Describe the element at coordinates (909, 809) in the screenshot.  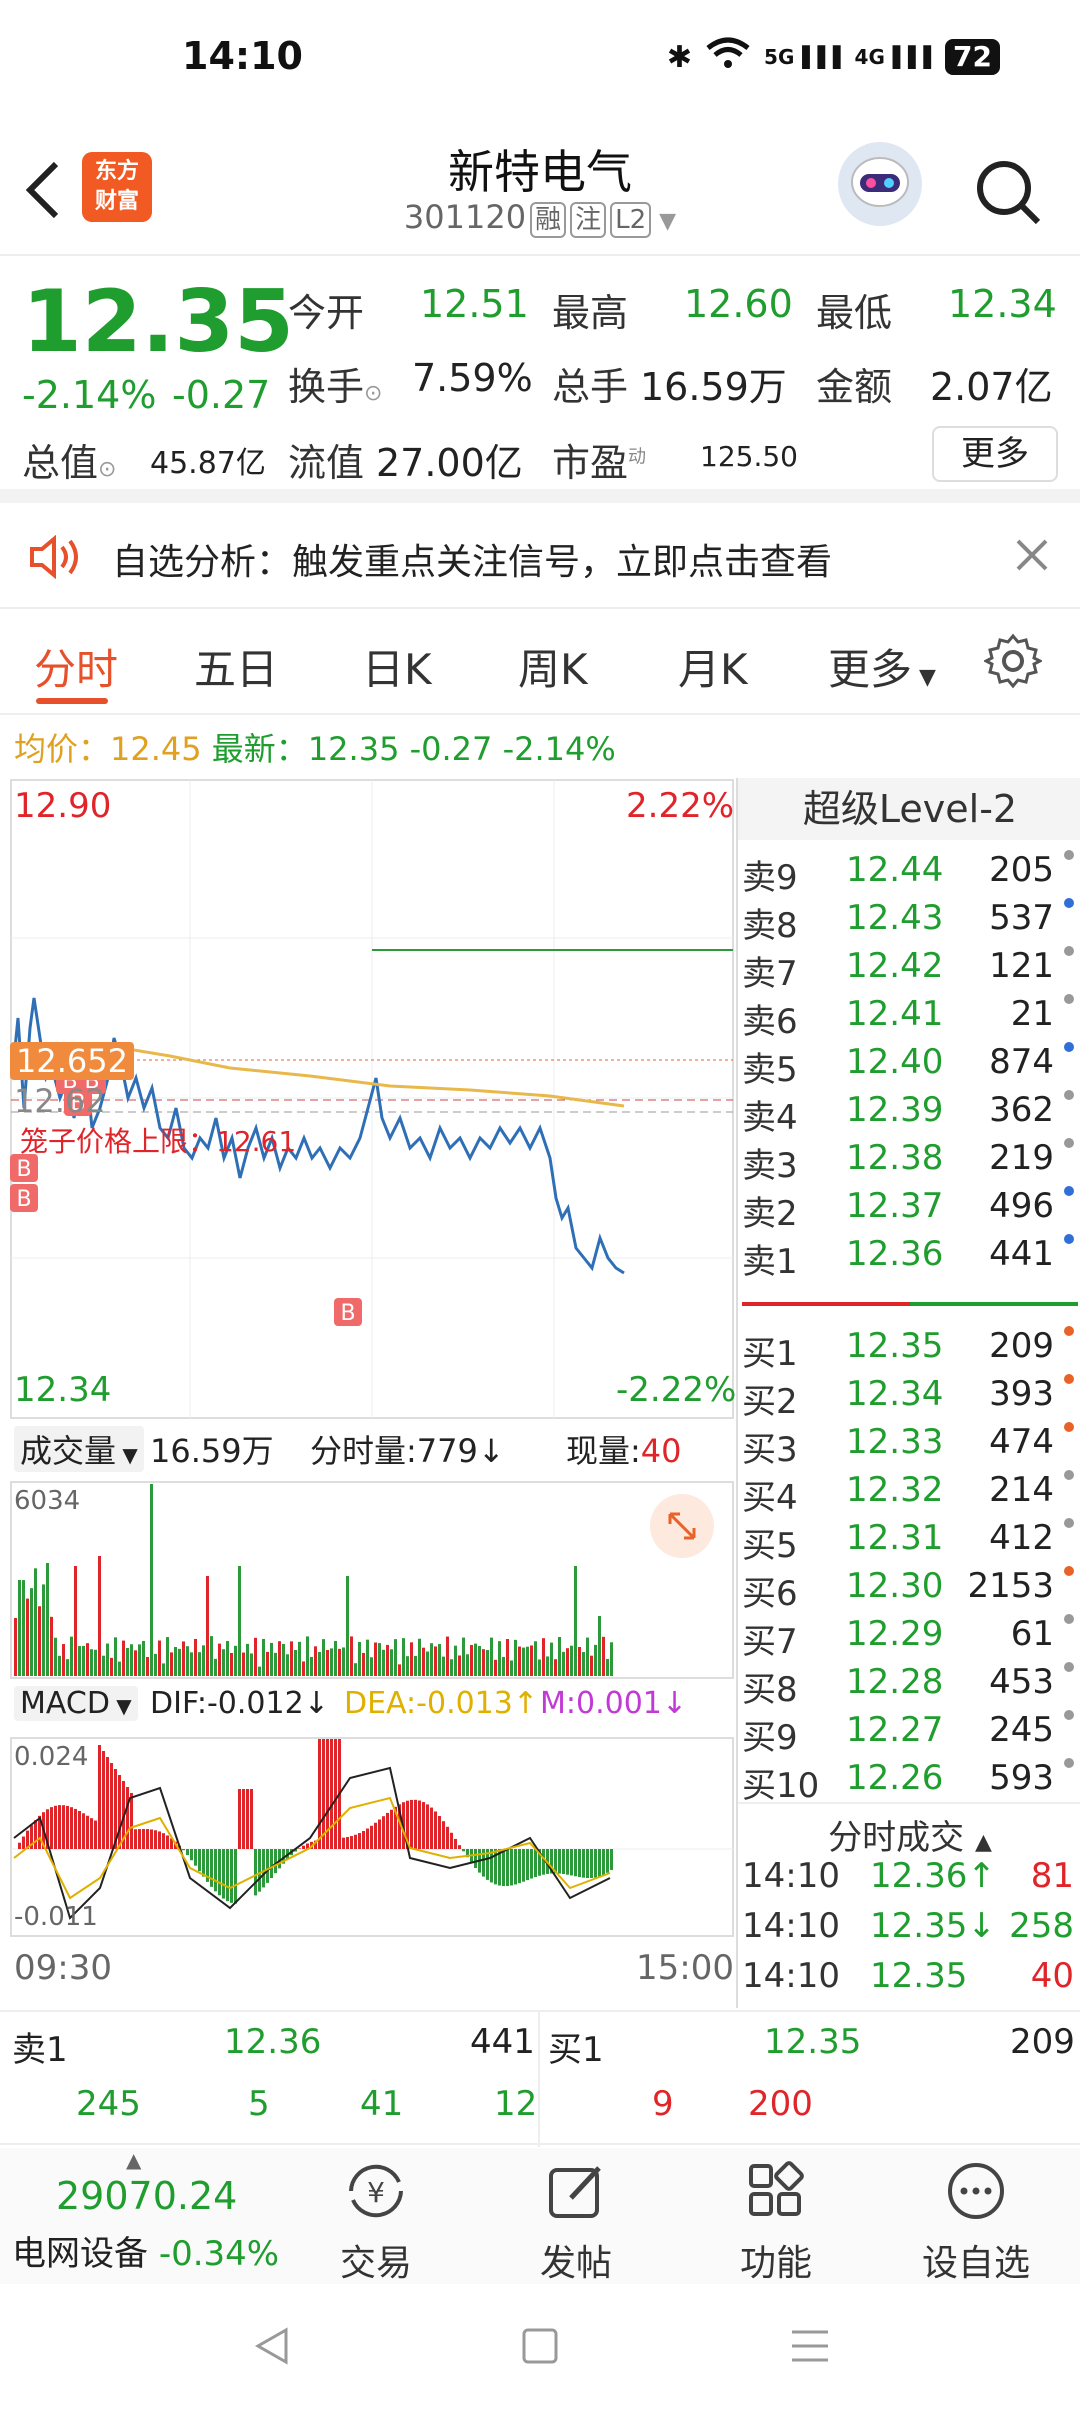
I see `level2-title: 超级Level-2` at that location.